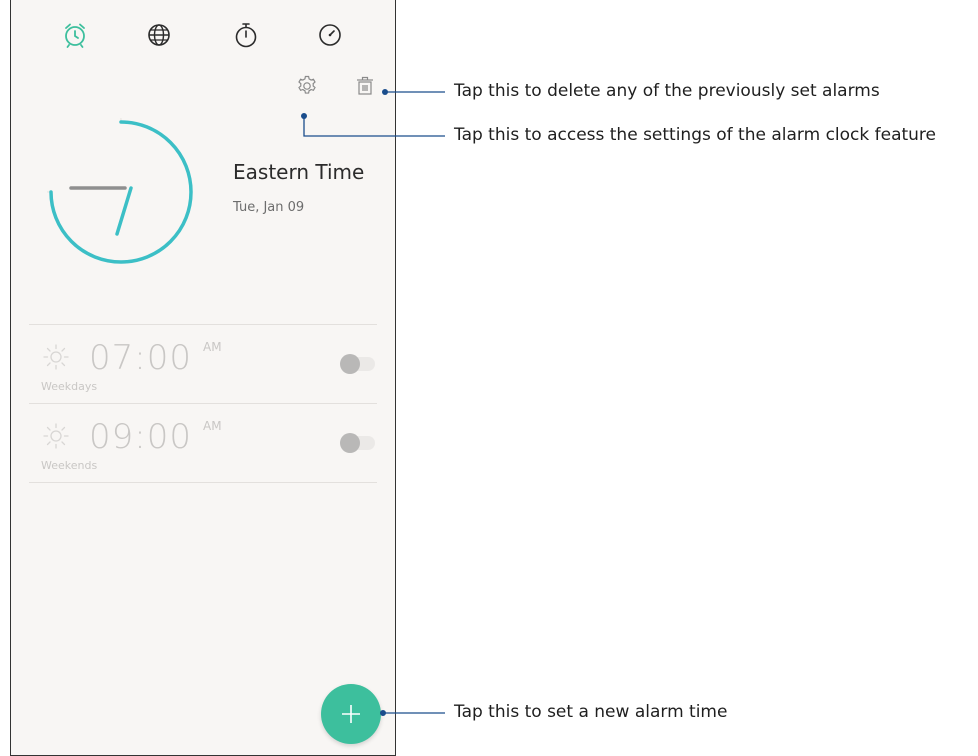 This screenshot has width=978, height=756. Describe the element at coordinates (269, 207) in the screenshot. I see `time-zone-date: Tue, Jan 09` at that location.